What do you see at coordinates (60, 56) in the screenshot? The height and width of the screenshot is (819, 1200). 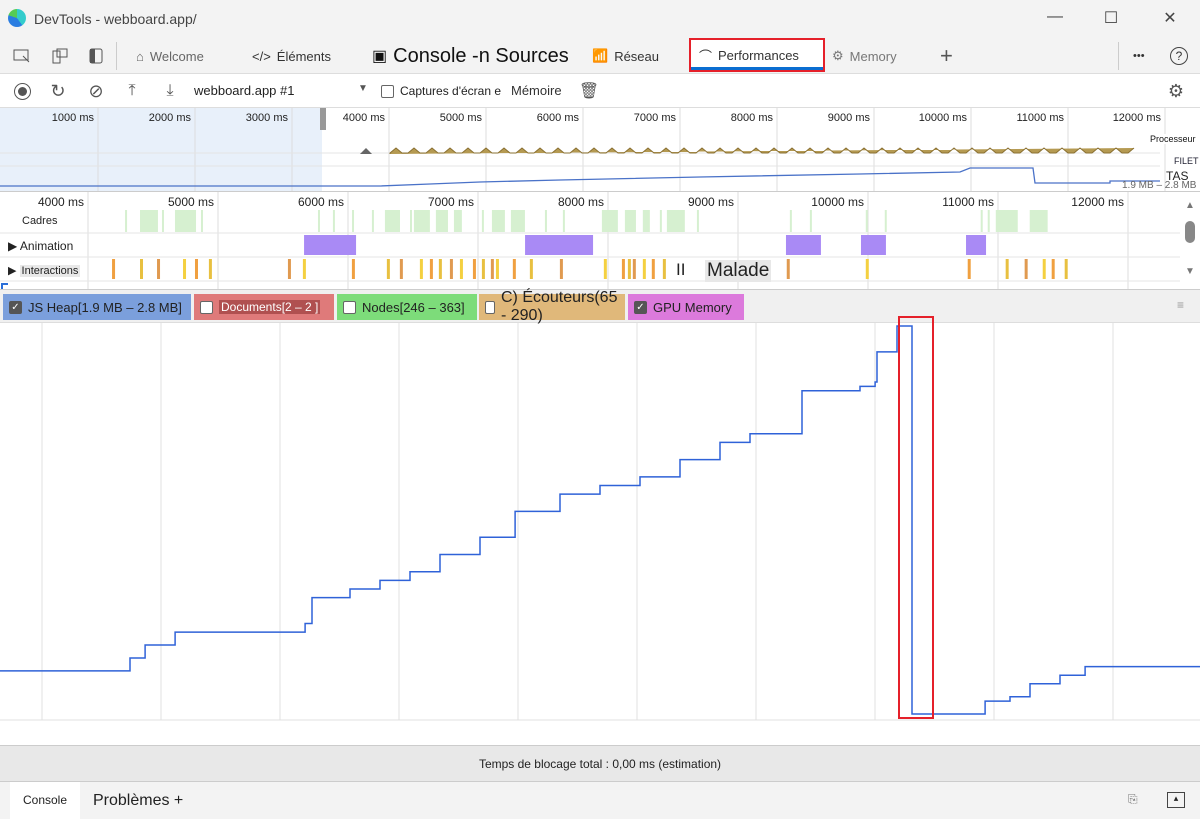 I see `device-emulation-icon` at bounding box center [60, 56].